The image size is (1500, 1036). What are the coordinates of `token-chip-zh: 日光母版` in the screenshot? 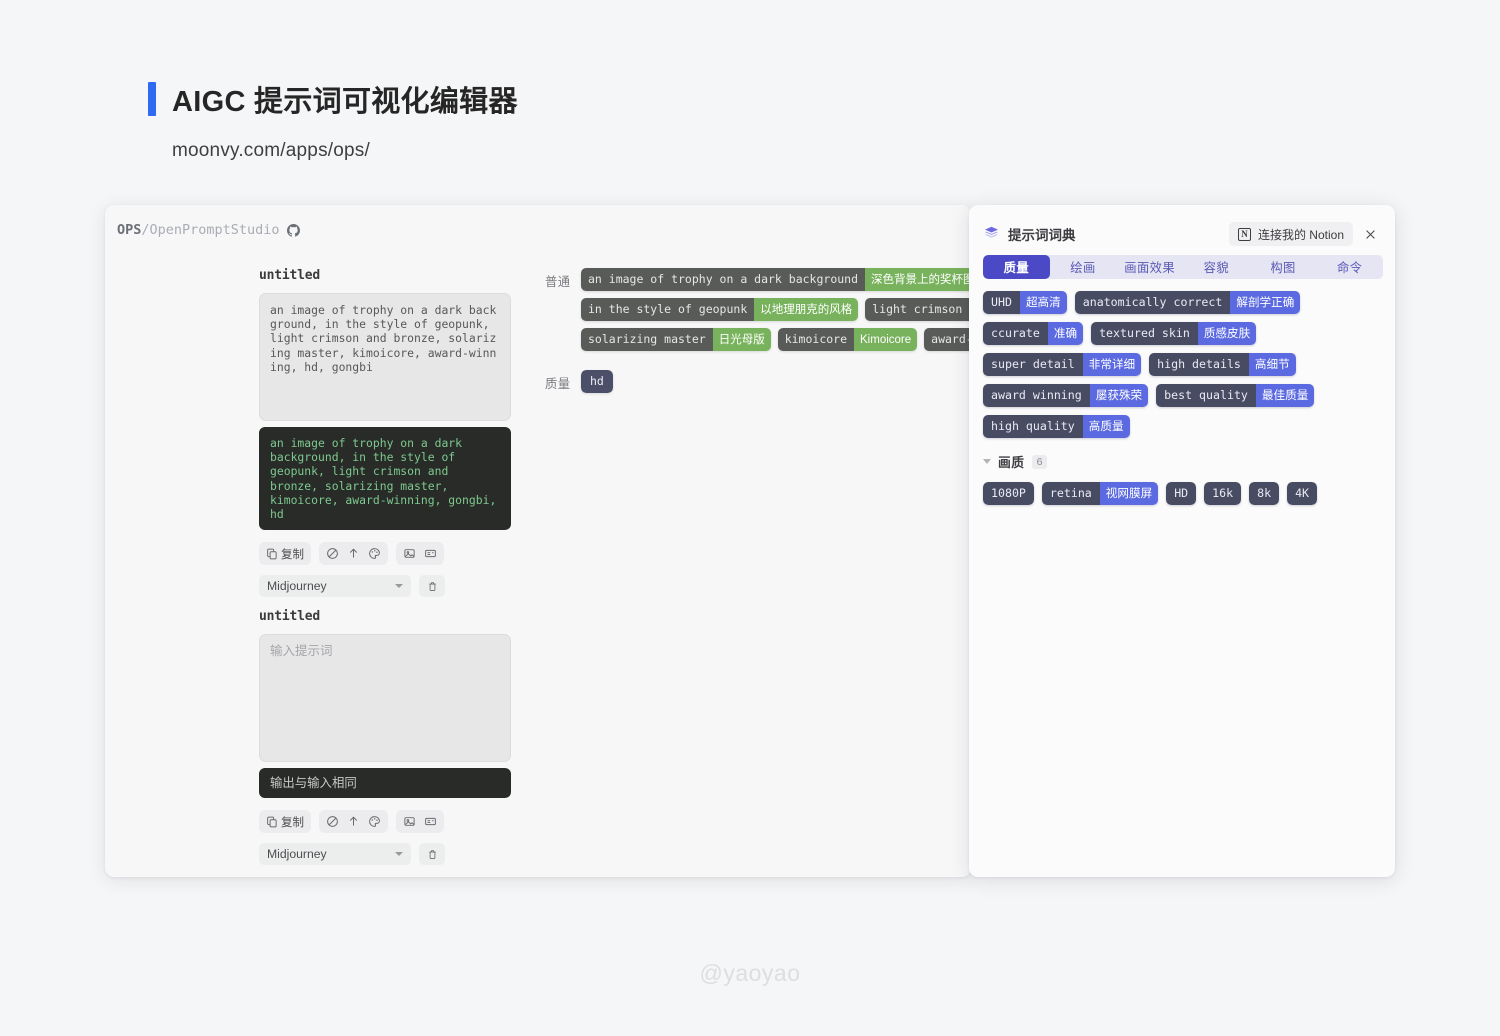 It's located at (741, 339).